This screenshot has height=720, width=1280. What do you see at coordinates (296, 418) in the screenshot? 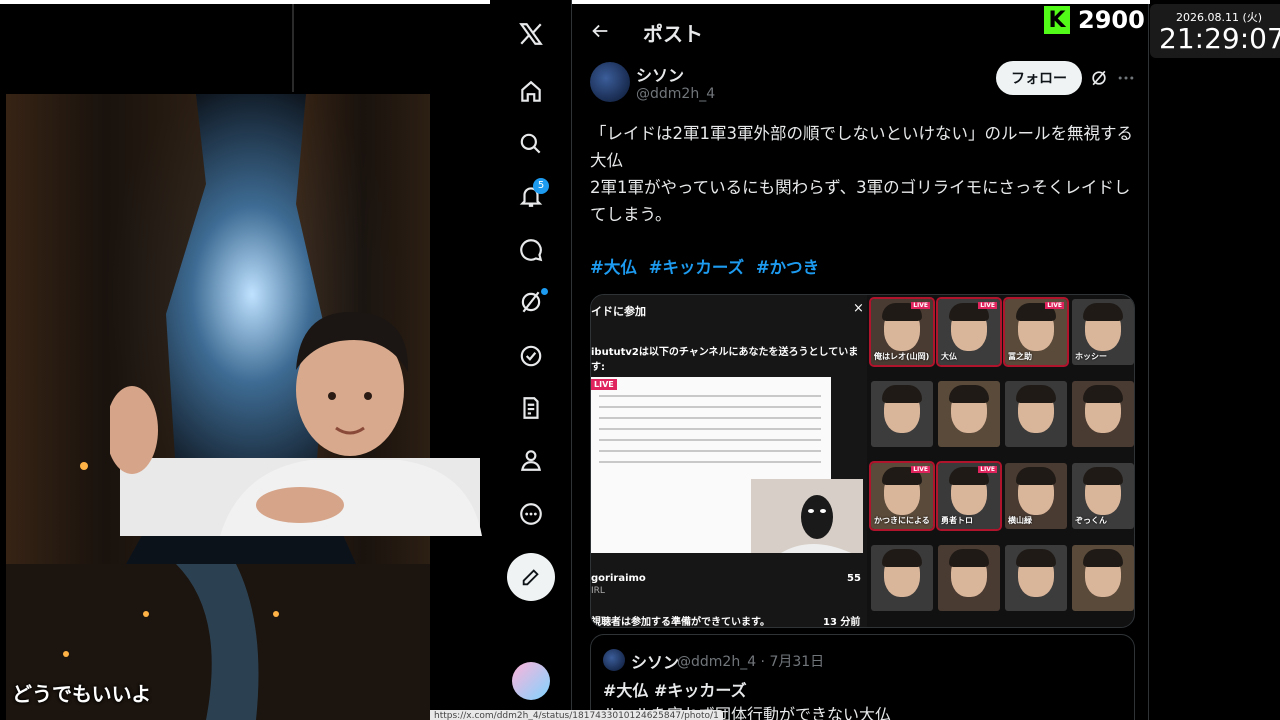
I see `streamer-webcam` at bounding box center [296, 418].